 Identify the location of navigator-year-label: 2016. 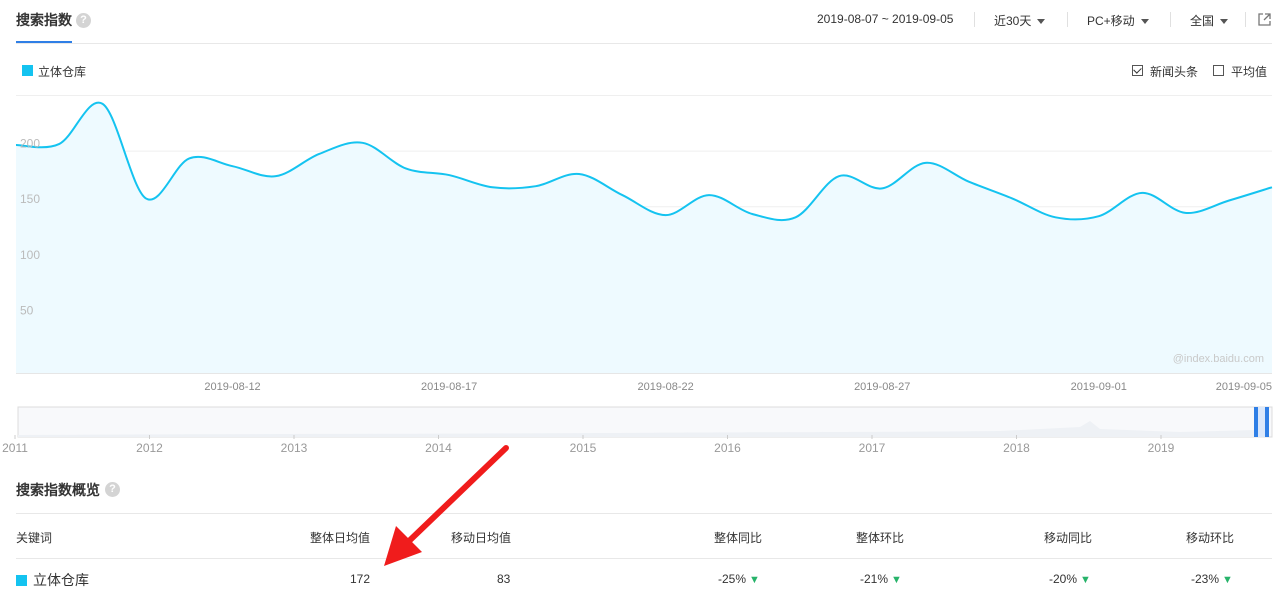
(727, 448).